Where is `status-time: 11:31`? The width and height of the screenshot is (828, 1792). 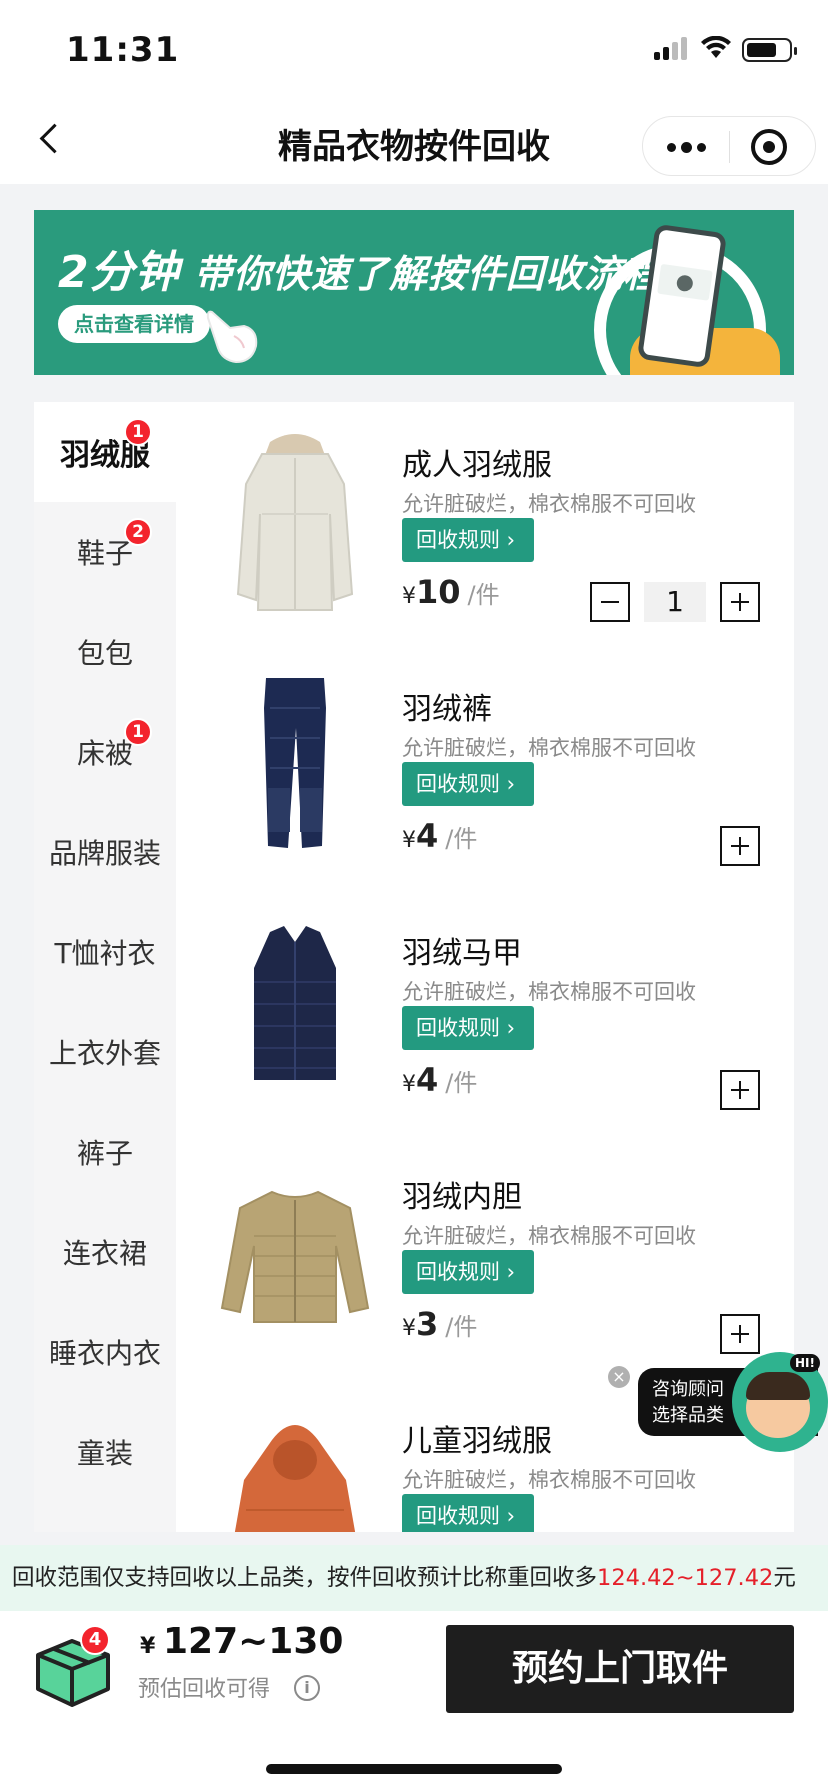 status-time: 11:31 is located at coordinates (123, 50).